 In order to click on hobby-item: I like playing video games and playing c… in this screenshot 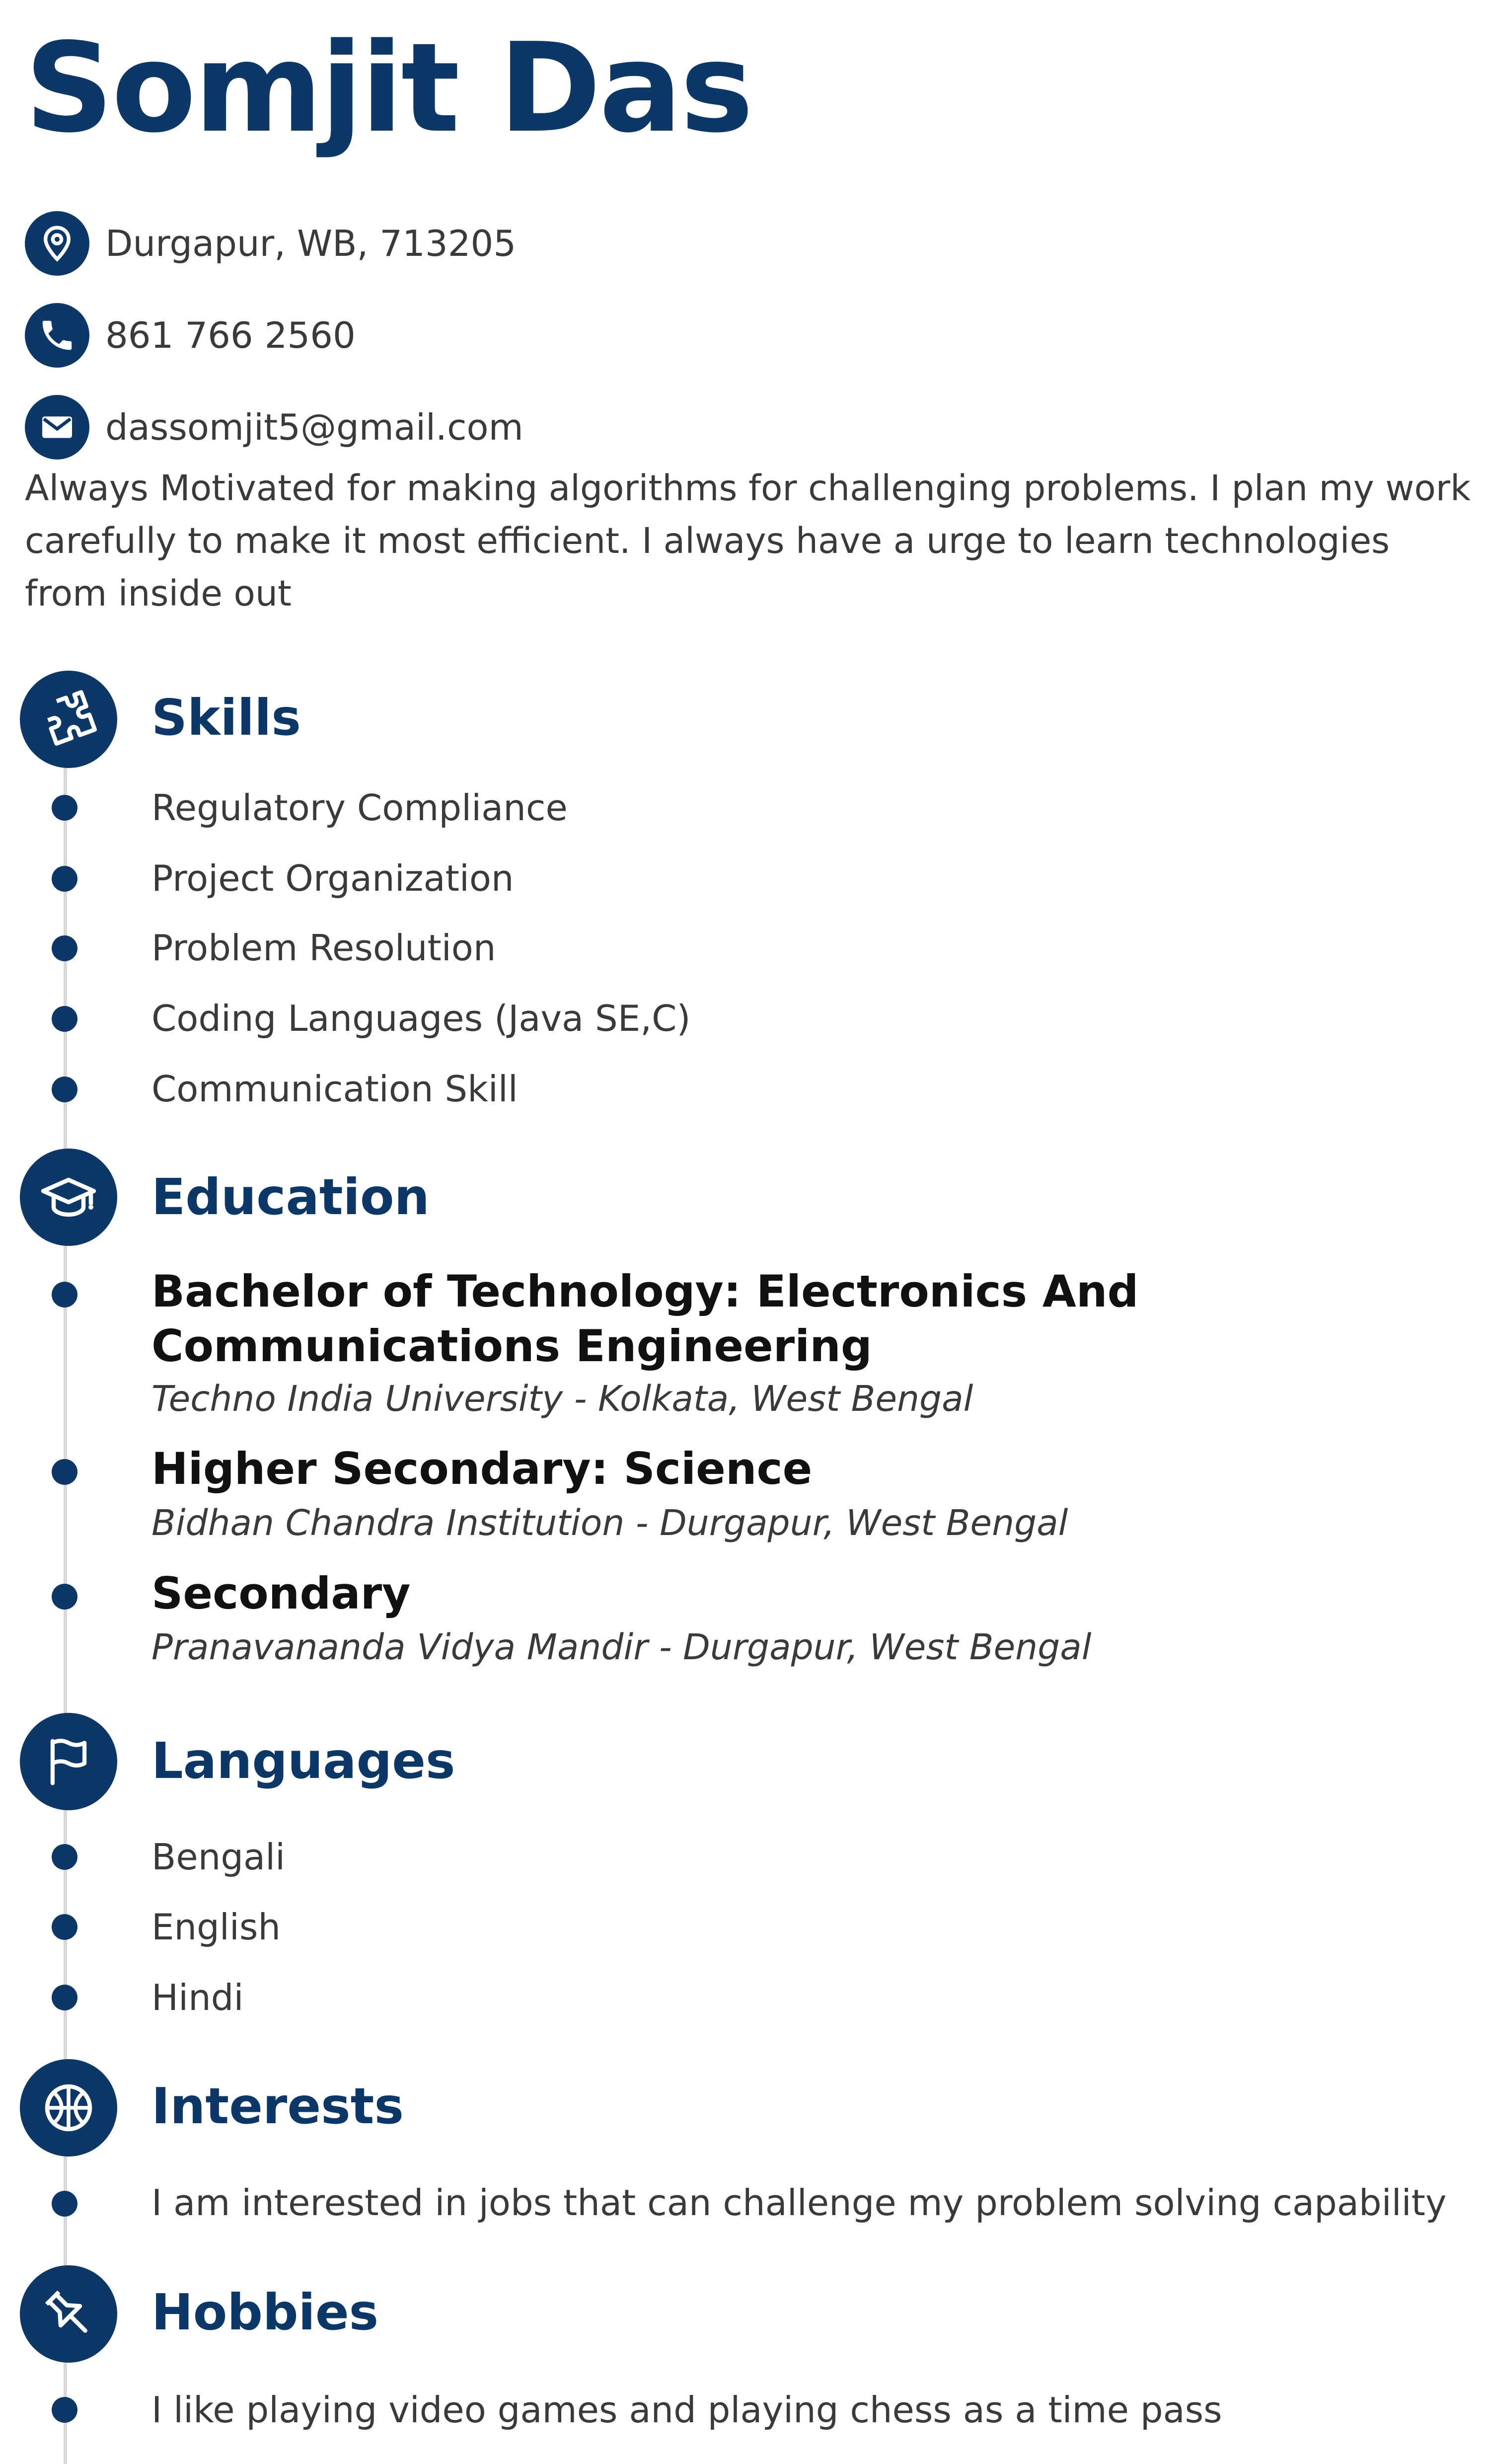, I will do `click(686, 2410)`.